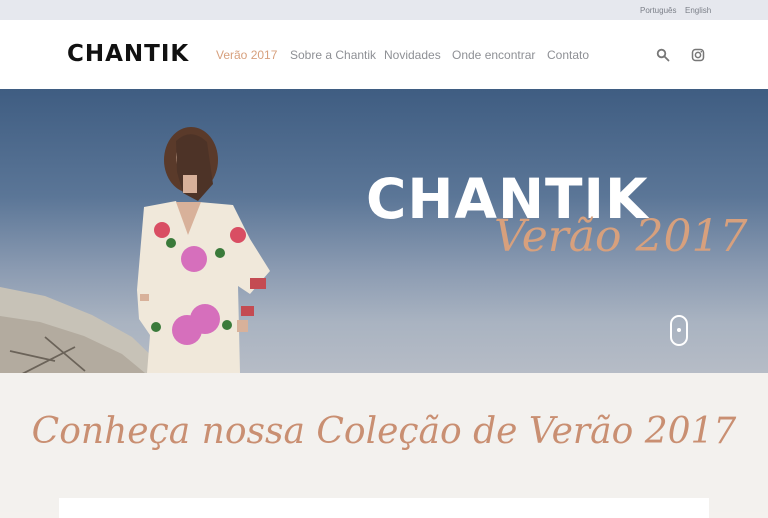 The image size is (768, 518). What do you see at coordinates (663, 55) in the screenshot?
I see `search-icon` at bounding box center [663, 55].